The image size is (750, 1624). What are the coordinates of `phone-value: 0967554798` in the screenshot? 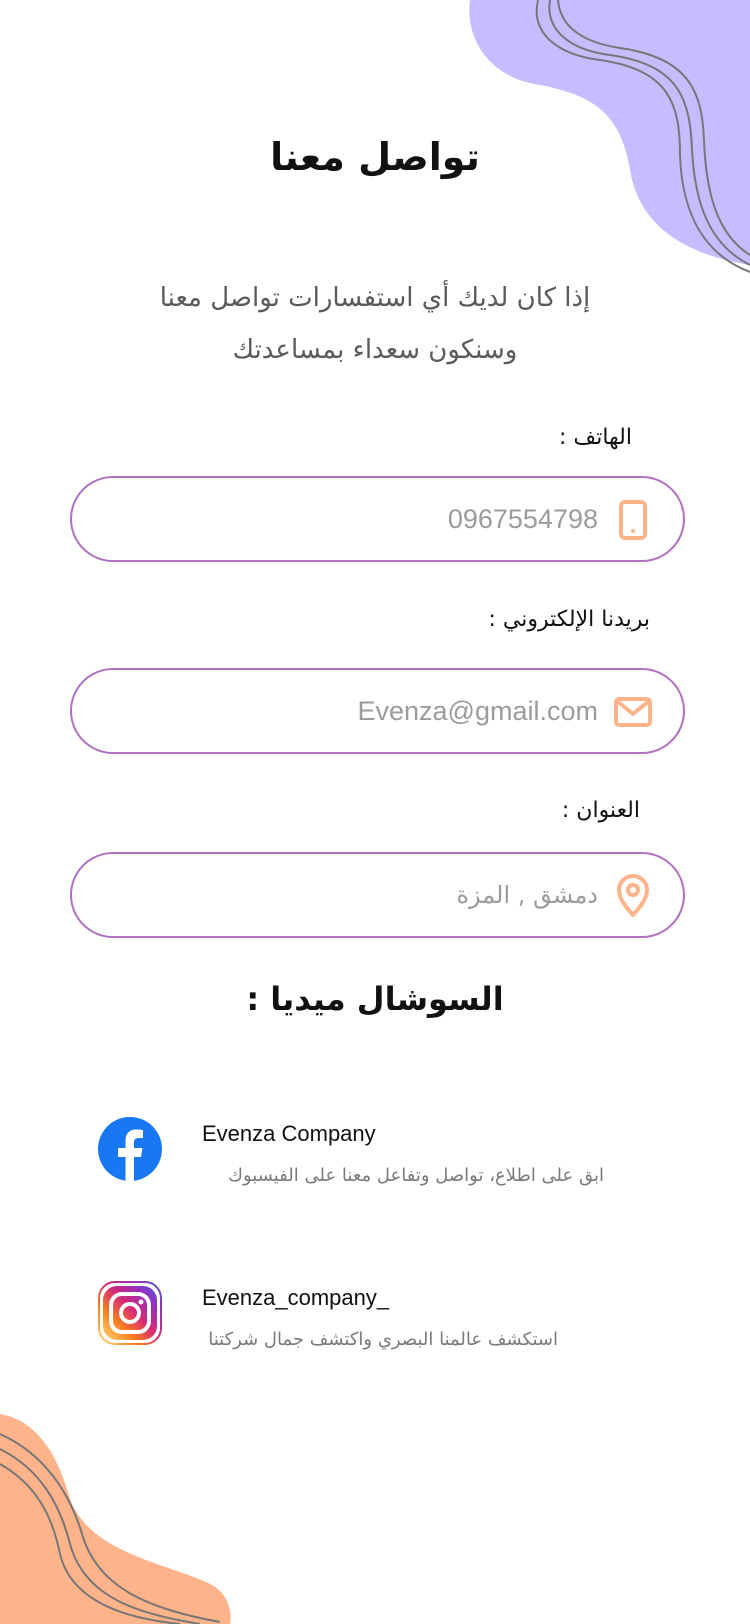 It's located at (522, 519).